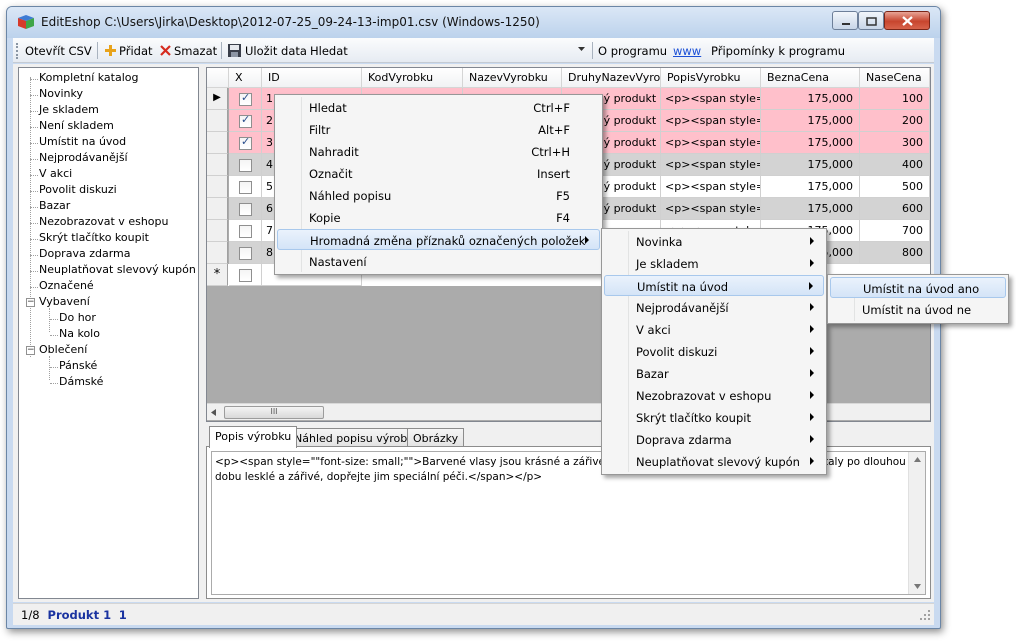 The width and height of the screenshot is (1016, 643). I want to click on open-csv-button: Otevřít CSV, so click(58, 51).